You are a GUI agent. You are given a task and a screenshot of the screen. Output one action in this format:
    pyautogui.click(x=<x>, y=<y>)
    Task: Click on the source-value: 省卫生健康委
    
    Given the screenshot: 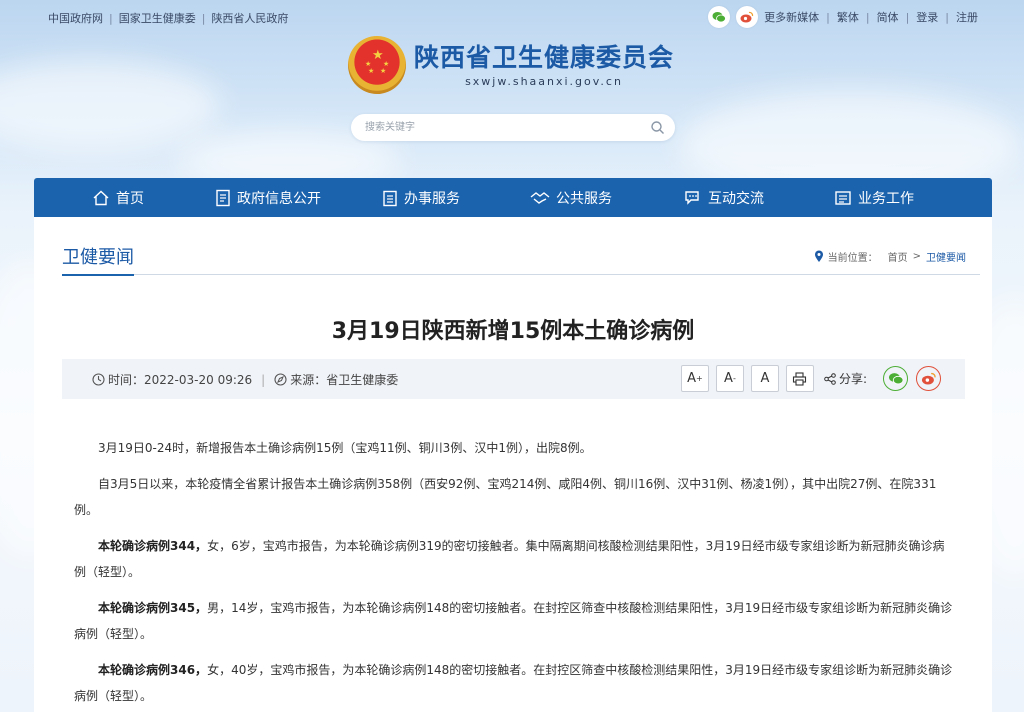 What is the action you would take?
    pyautogui.click(x=362, y=380)
    